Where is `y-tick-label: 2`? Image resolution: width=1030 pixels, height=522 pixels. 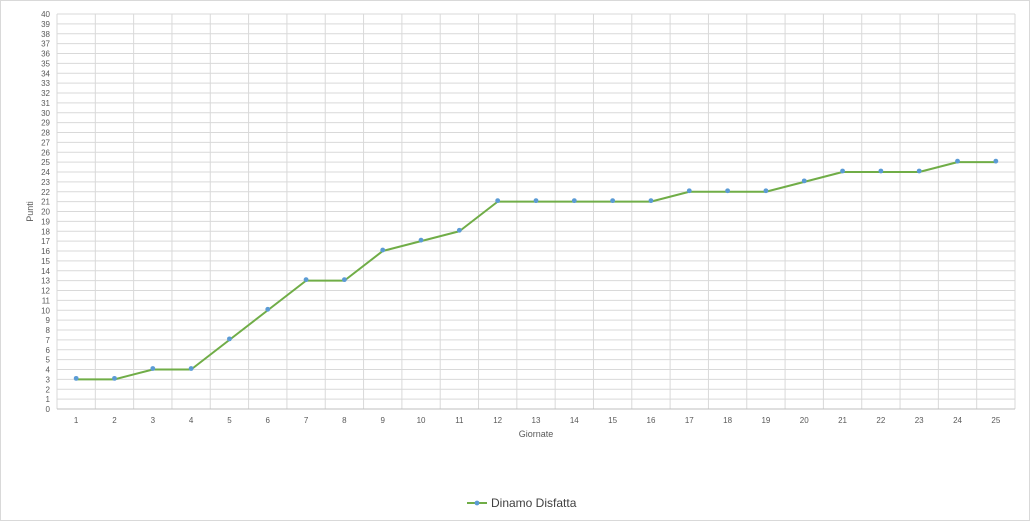 y-tick-label: 2 is located at coordinates (48, 389).